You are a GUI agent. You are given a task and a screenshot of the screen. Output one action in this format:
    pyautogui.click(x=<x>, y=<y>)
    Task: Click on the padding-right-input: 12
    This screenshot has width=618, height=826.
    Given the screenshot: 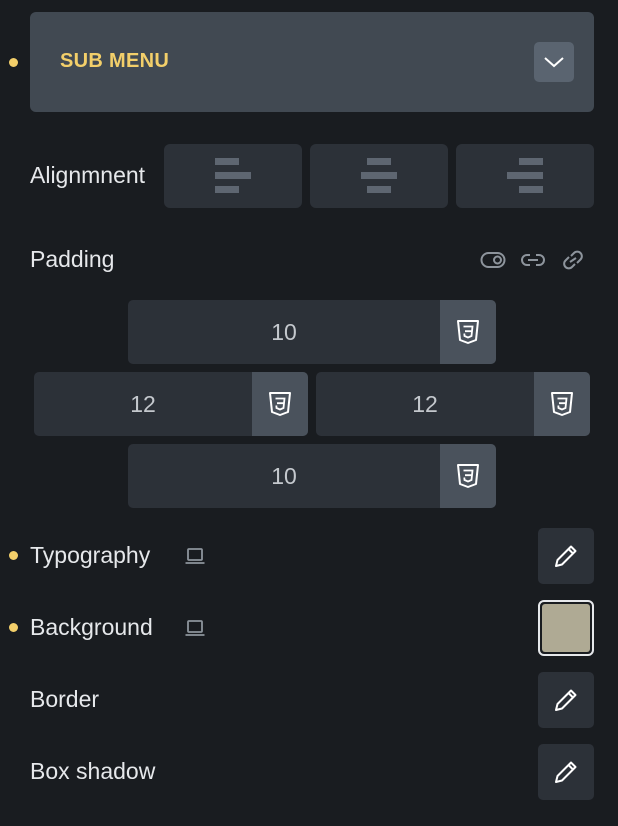 What is the action you would take?
    pyautogui.click(x=425, y=404)
    